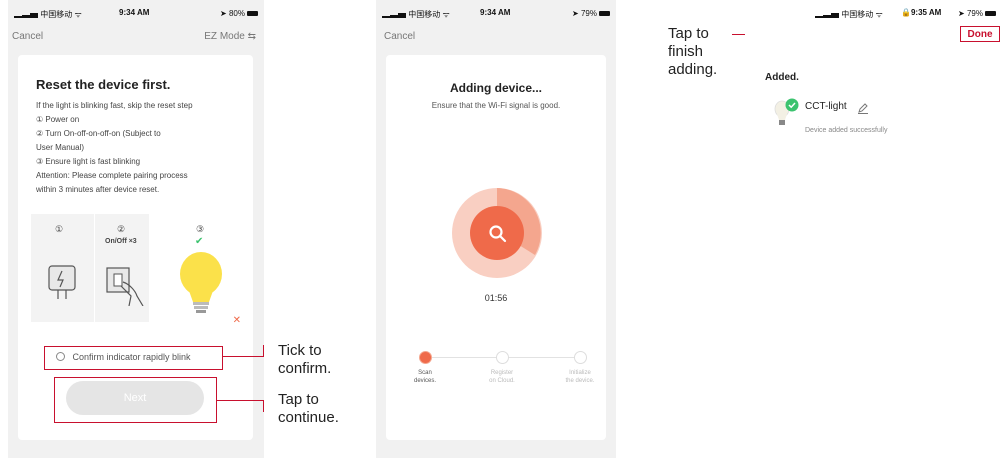 The image size is (1000, 458). Describe the element at coordinates (686, 51) in the screenshot. I see `finish-annotation-line2: finish` at that location.